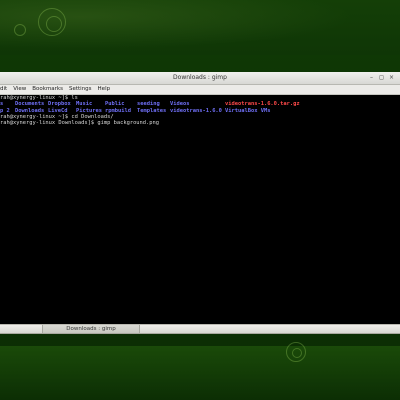 The height and width of the screenshot is (400, 400). Describe the element at coordinates (200, 27) in the screenshot. I see `desktop-wallpaper-top` at that location.